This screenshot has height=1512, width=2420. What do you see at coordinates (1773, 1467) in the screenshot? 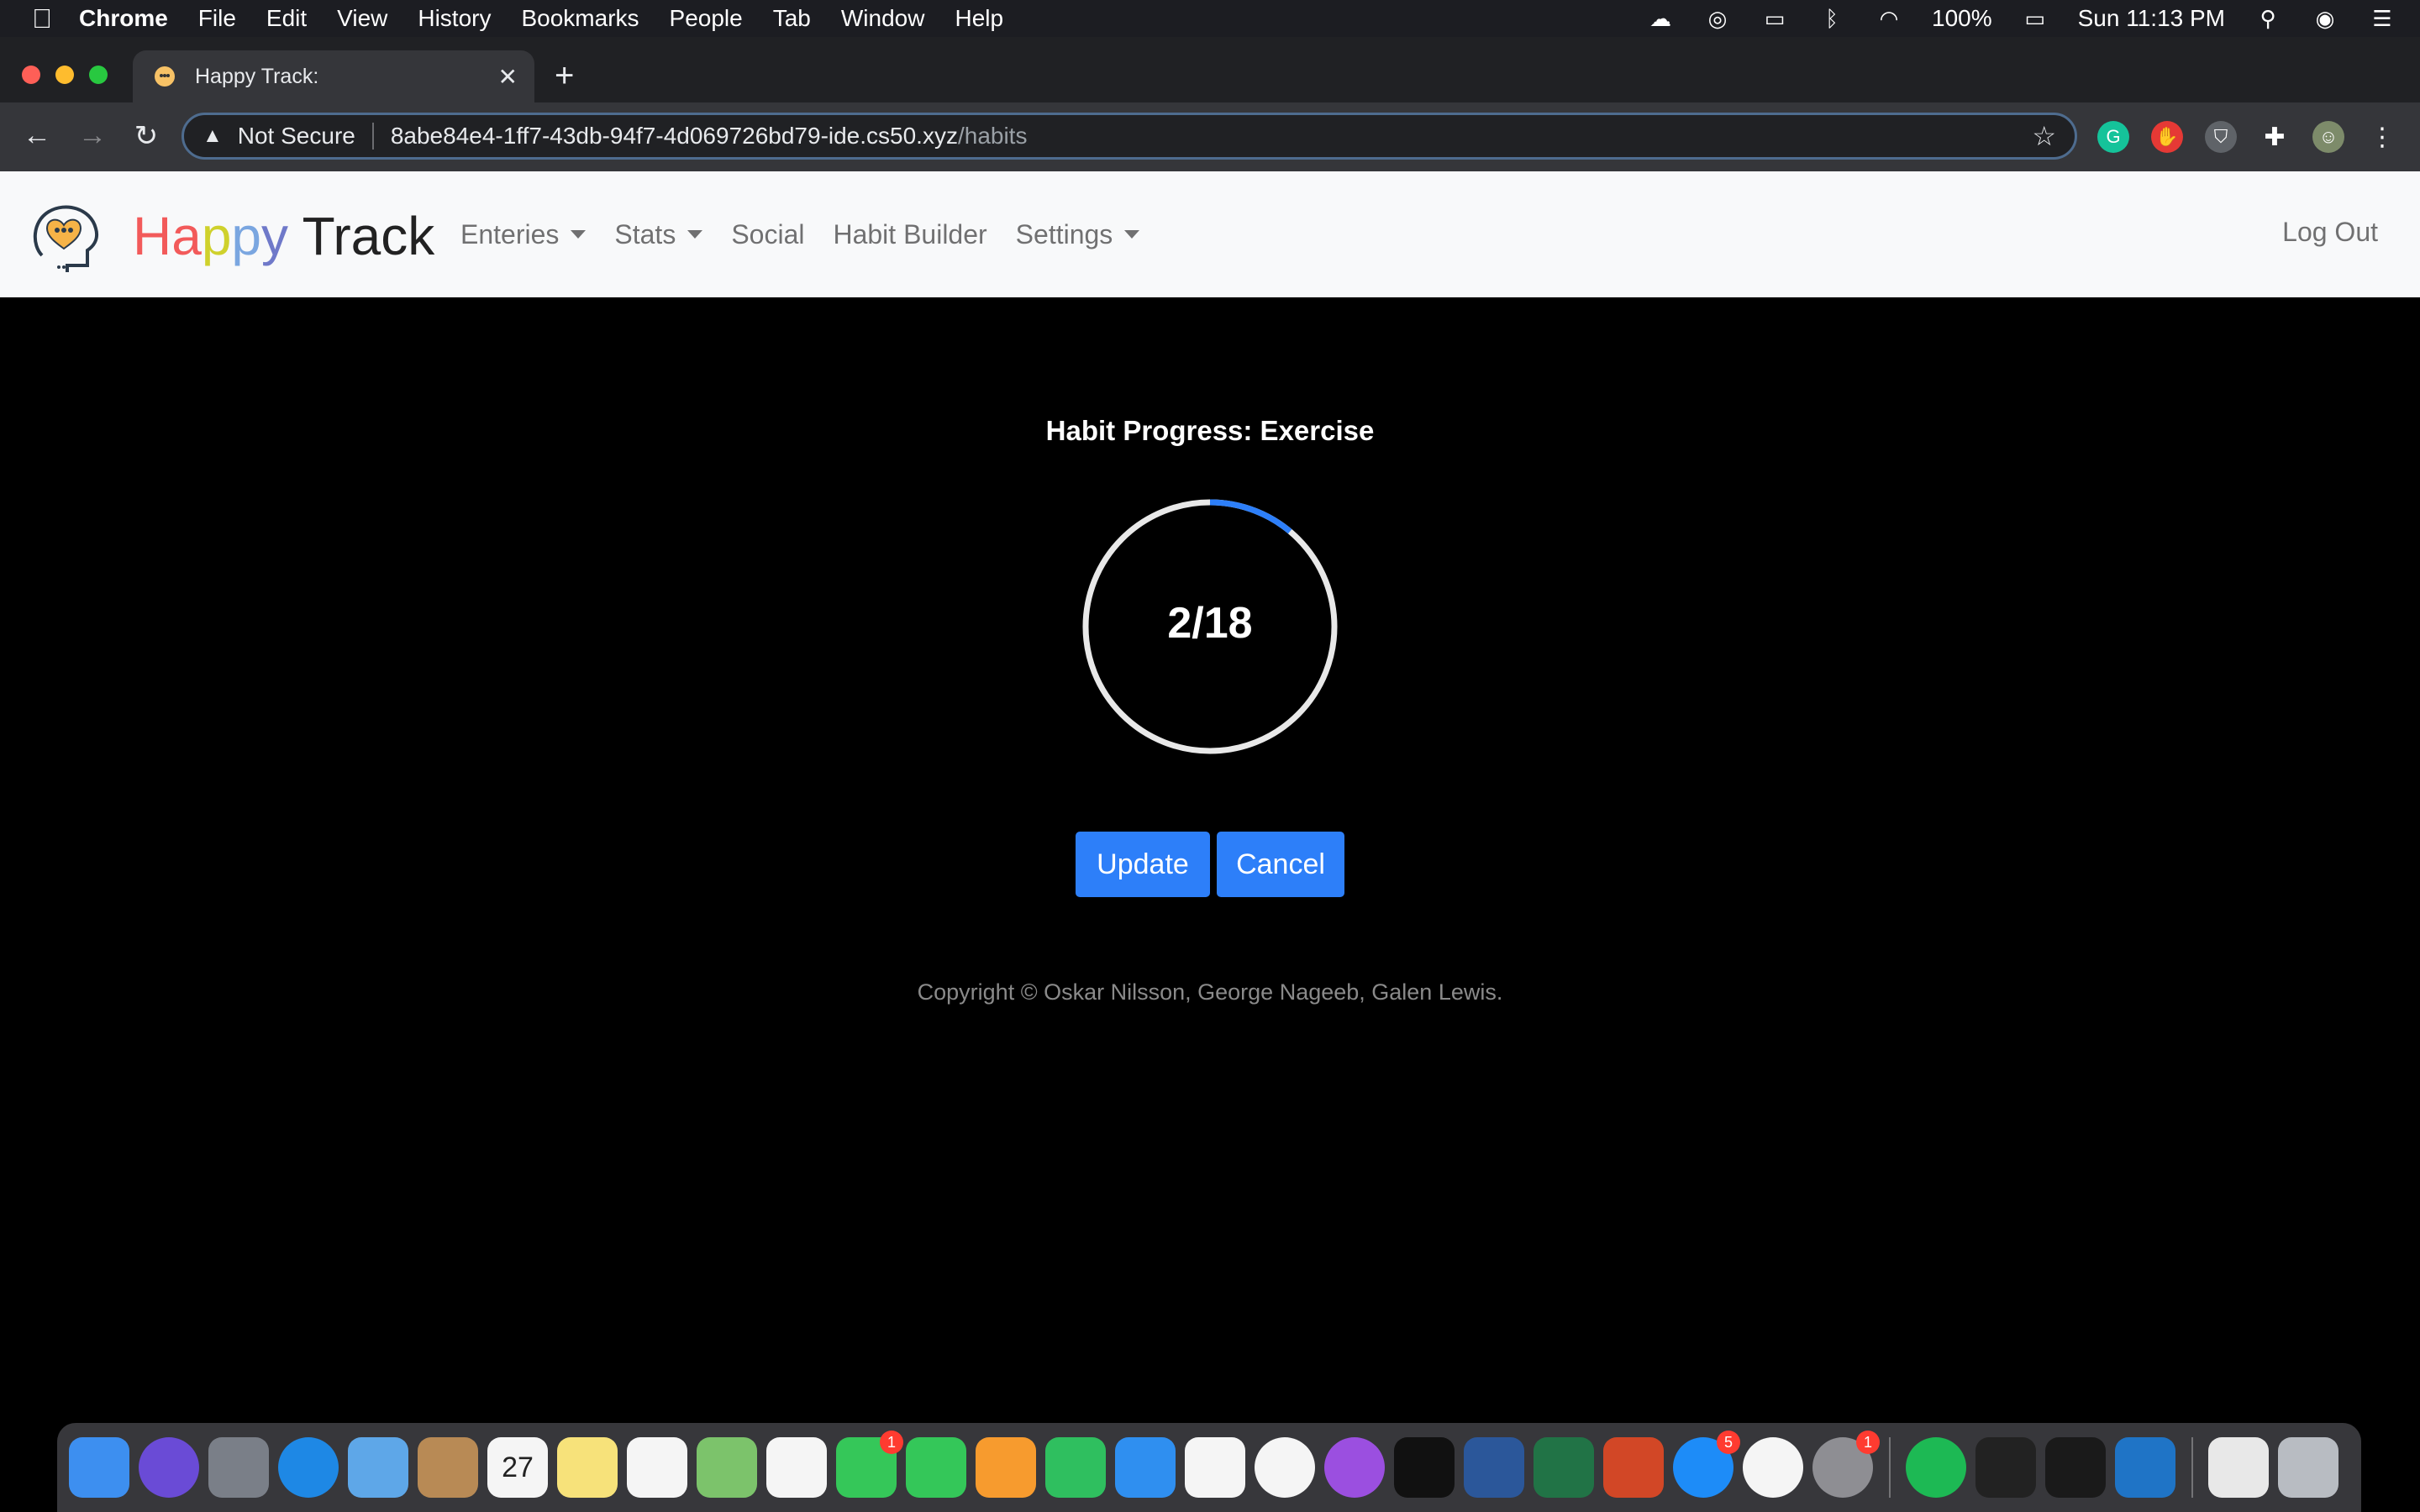
I see `dock-chrome-icon` at bounding box center [1773, 1467].